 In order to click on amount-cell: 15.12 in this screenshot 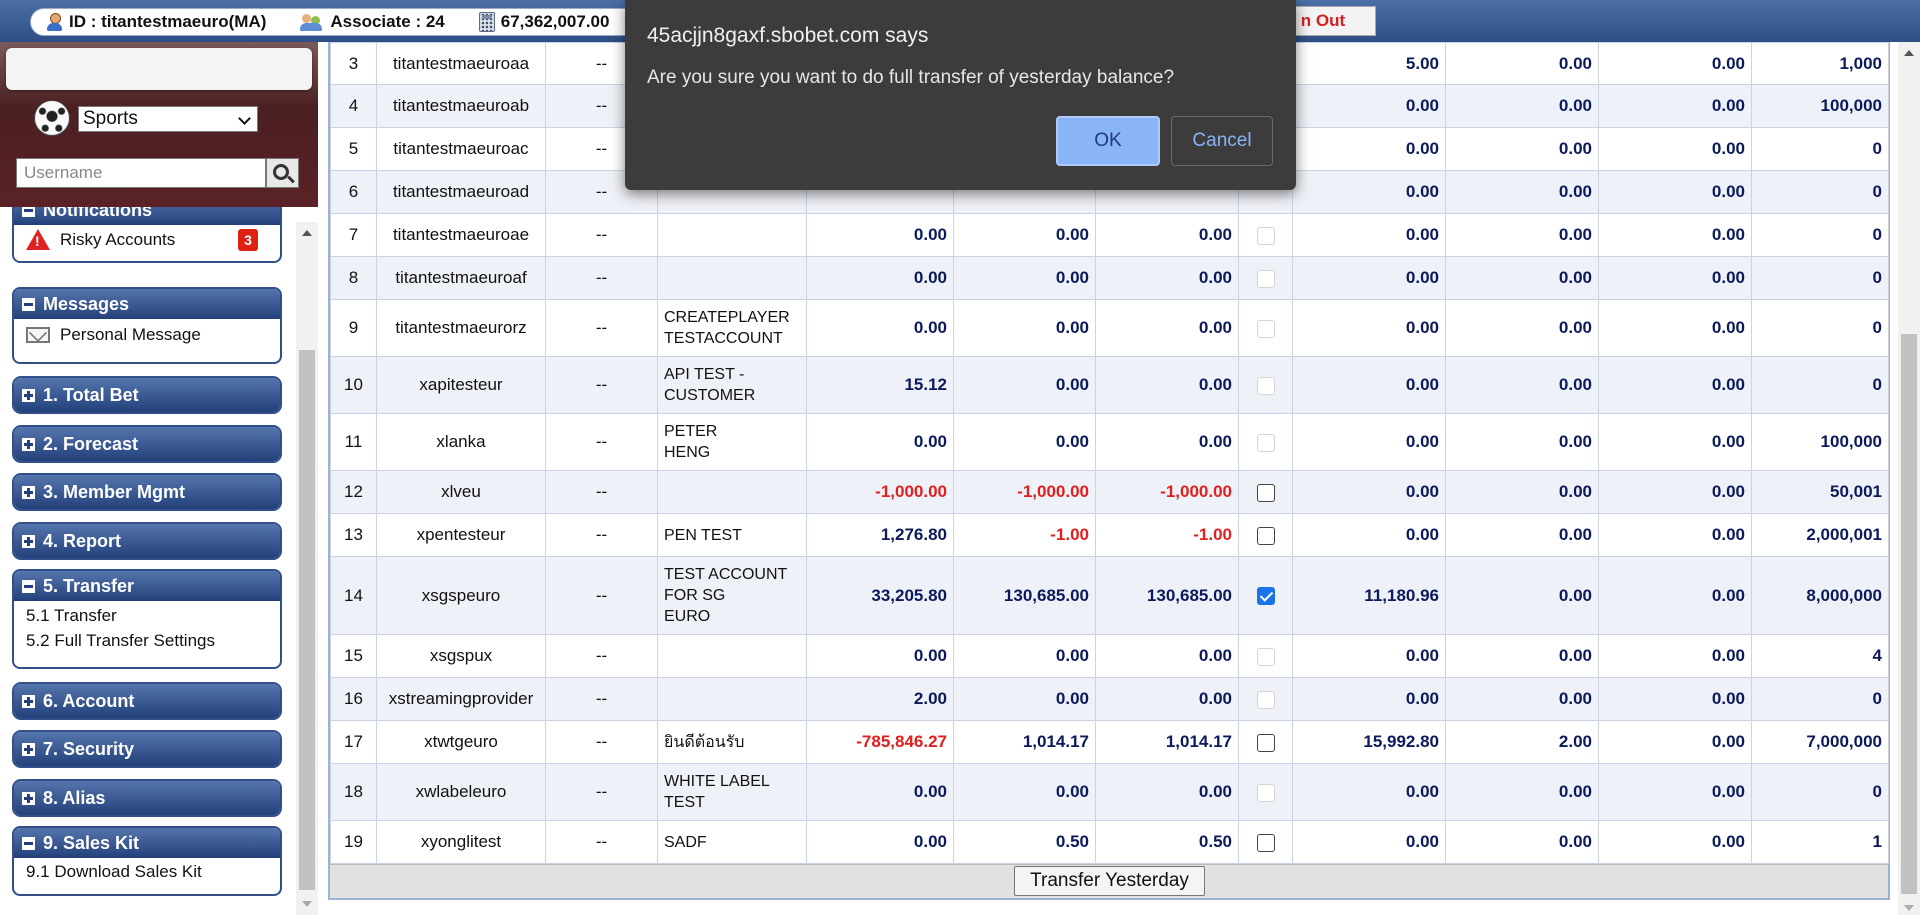, I will do `click(880, 385)`.